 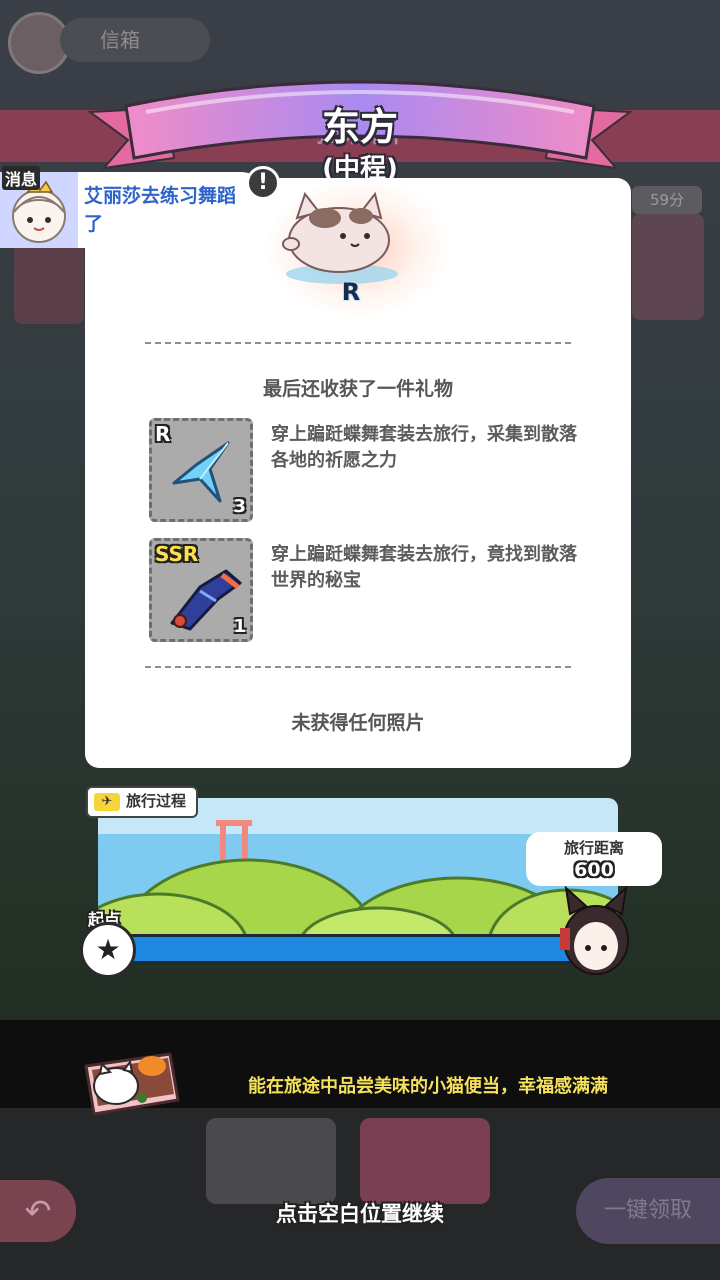 What do you see at coordinates (239, 626) in the screenshot?
I see `item-count: 1` at bounding box center [239, 626].